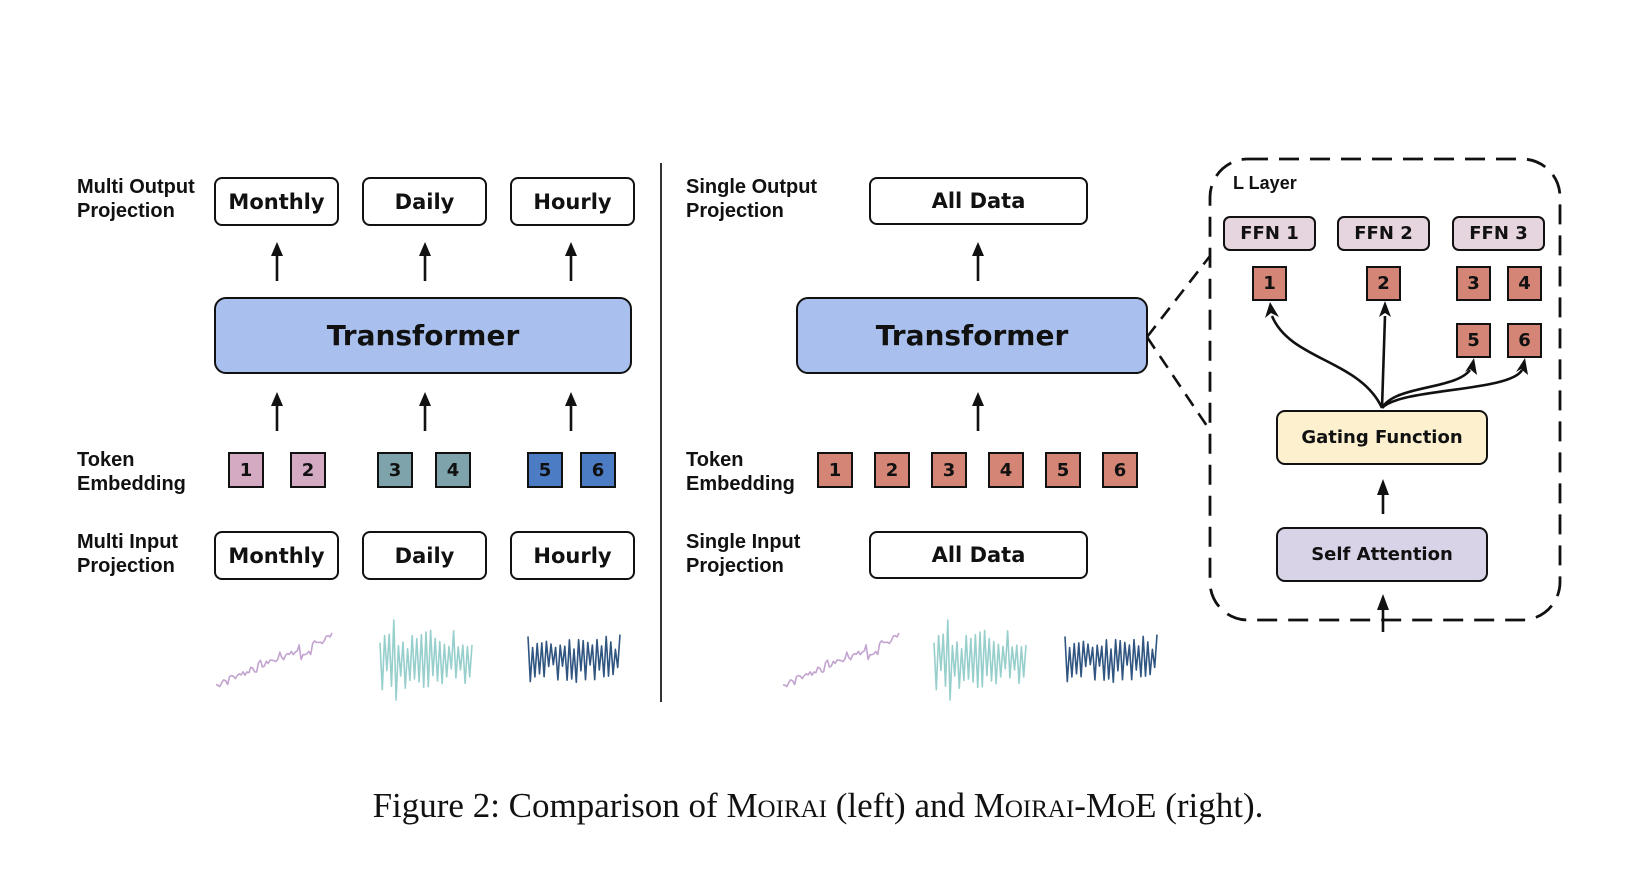  What do you see at coordinates (127, 554) in the screenshot?
I see `multi-input-projection-label: Multi Input Projection` at bounding box center [127, 554].